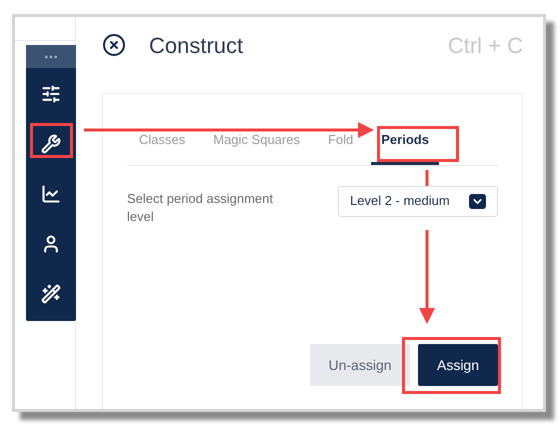  I want to click on level-dropdown: Level 2 - medium, so click(418, 201).